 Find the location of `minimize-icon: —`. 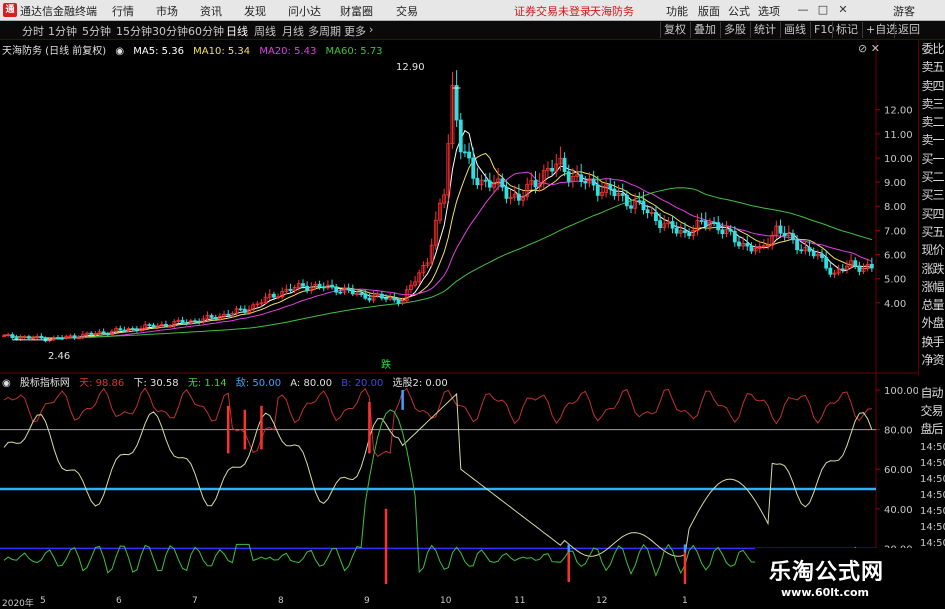

minimize-icon: — is located at coordinates (803, 10).